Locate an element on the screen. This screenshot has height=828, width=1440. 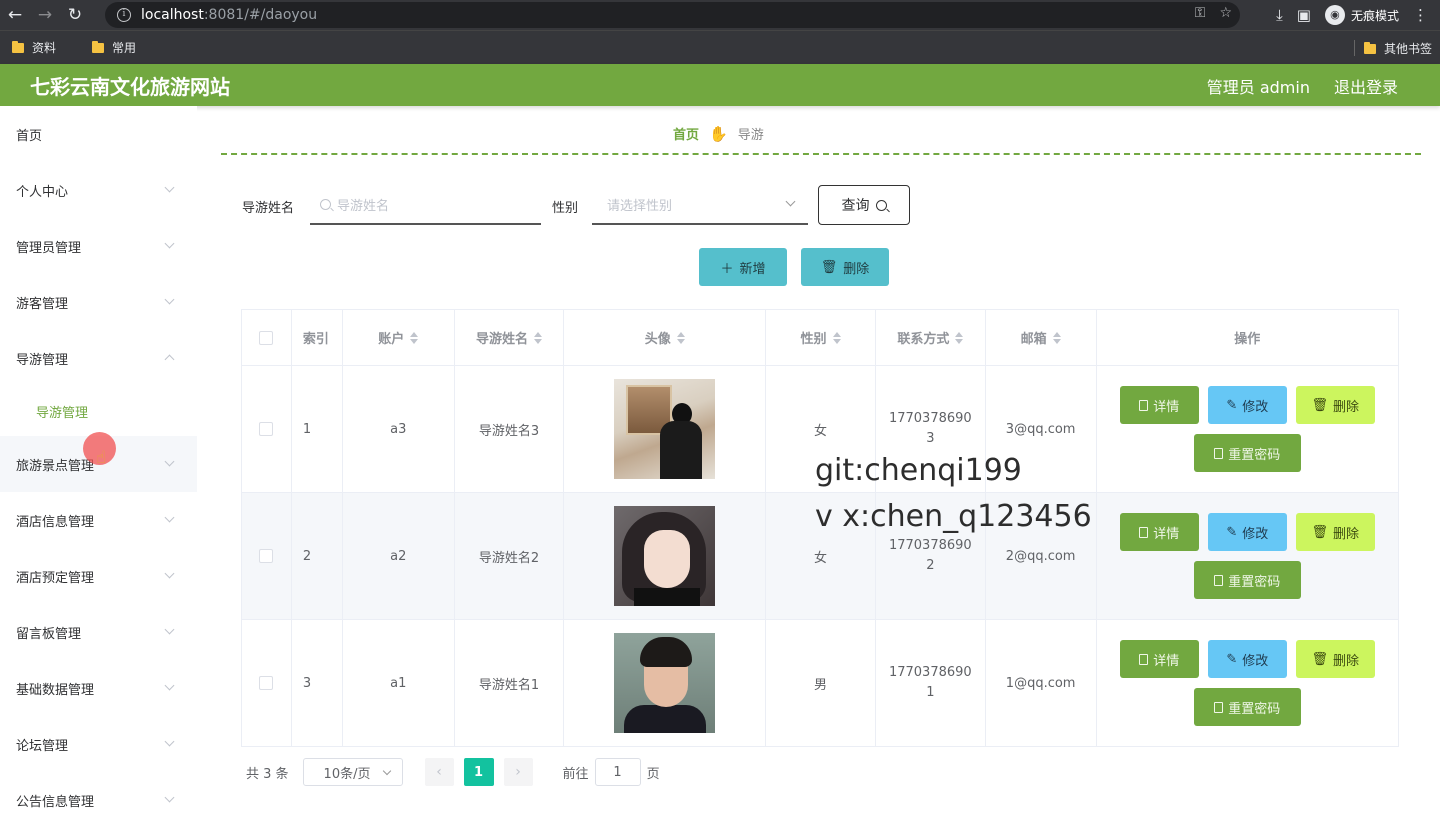
column-header-sortable: 头像 is located at coordinates (665, 337).